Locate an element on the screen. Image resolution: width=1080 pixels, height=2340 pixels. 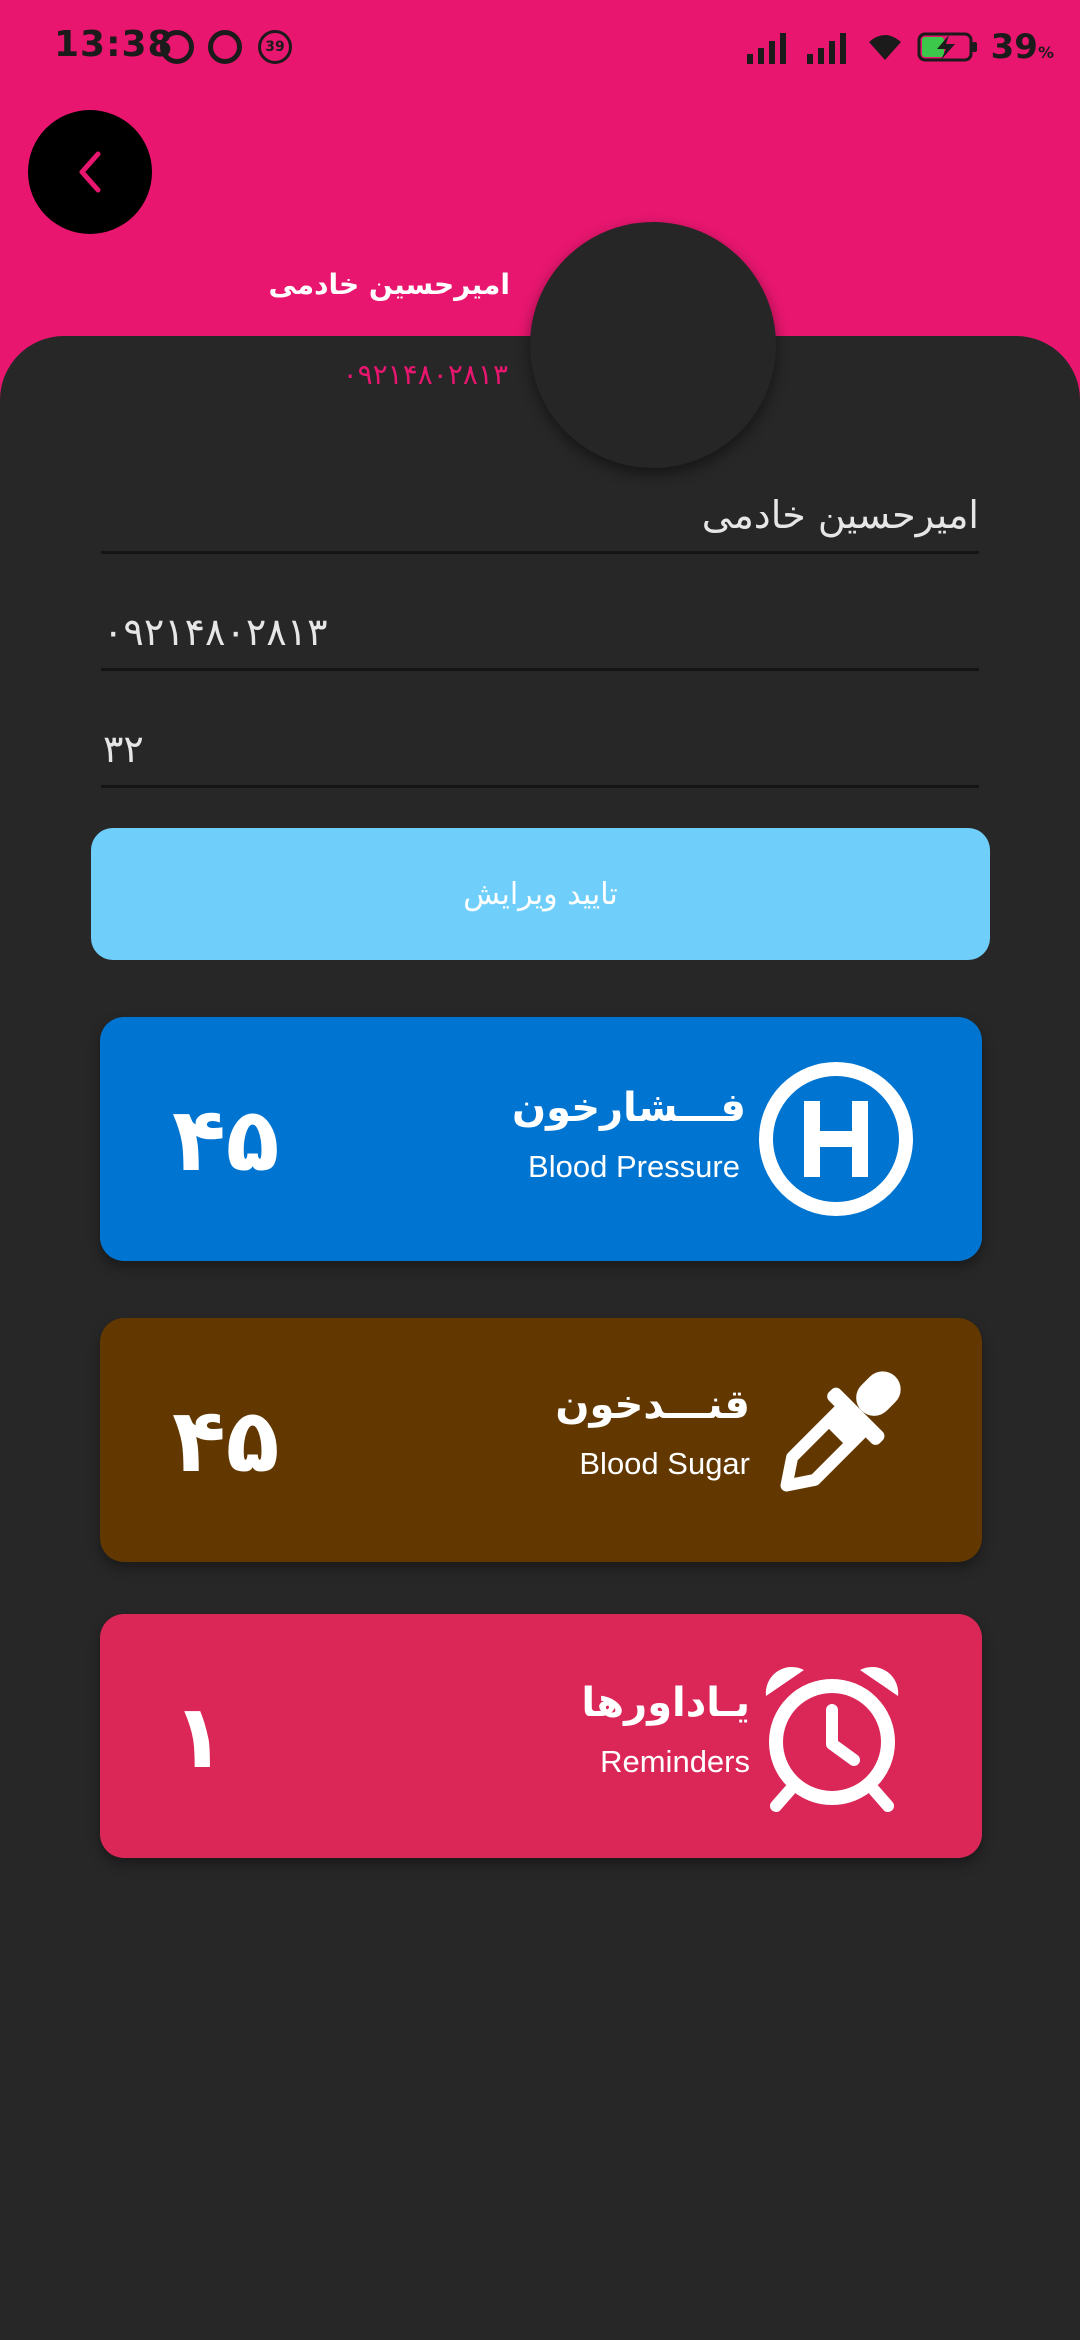
blood-pressure-title: فـــشارخون is located at coordinates (628, 1108).